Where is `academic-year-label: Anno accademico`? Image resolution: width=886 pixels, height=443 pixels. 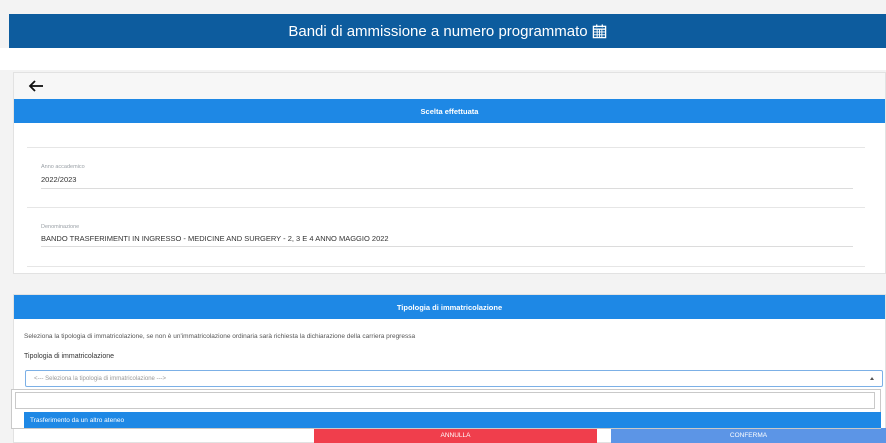
academic-year-label: Anno accademico is located at coordinates (63, 167).